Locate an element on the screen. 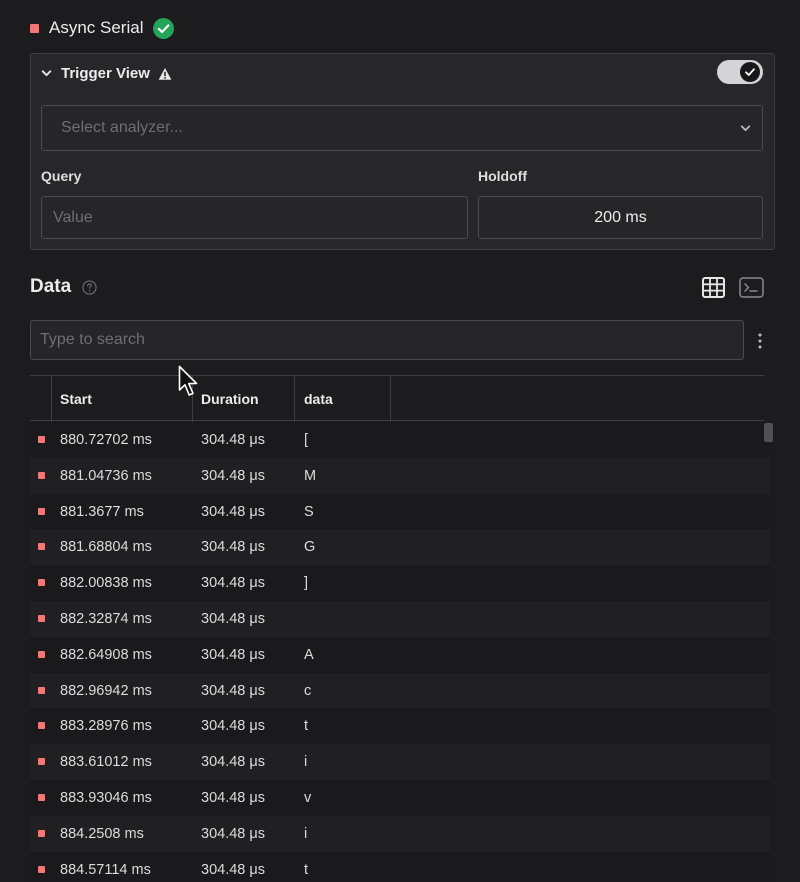 This screenshot has height=882, width=800. analyzer-header: Async Serial is located at coordinates (102, 28).